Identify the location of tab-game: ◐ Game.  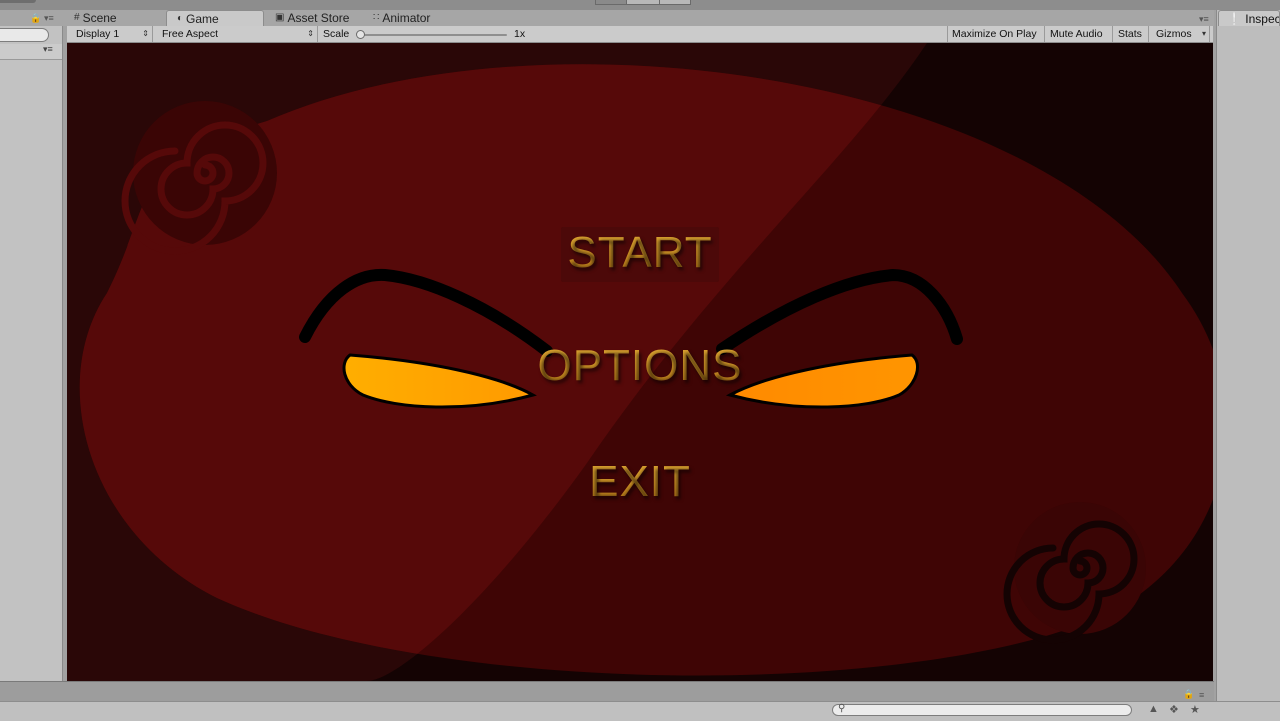
(215, 18).